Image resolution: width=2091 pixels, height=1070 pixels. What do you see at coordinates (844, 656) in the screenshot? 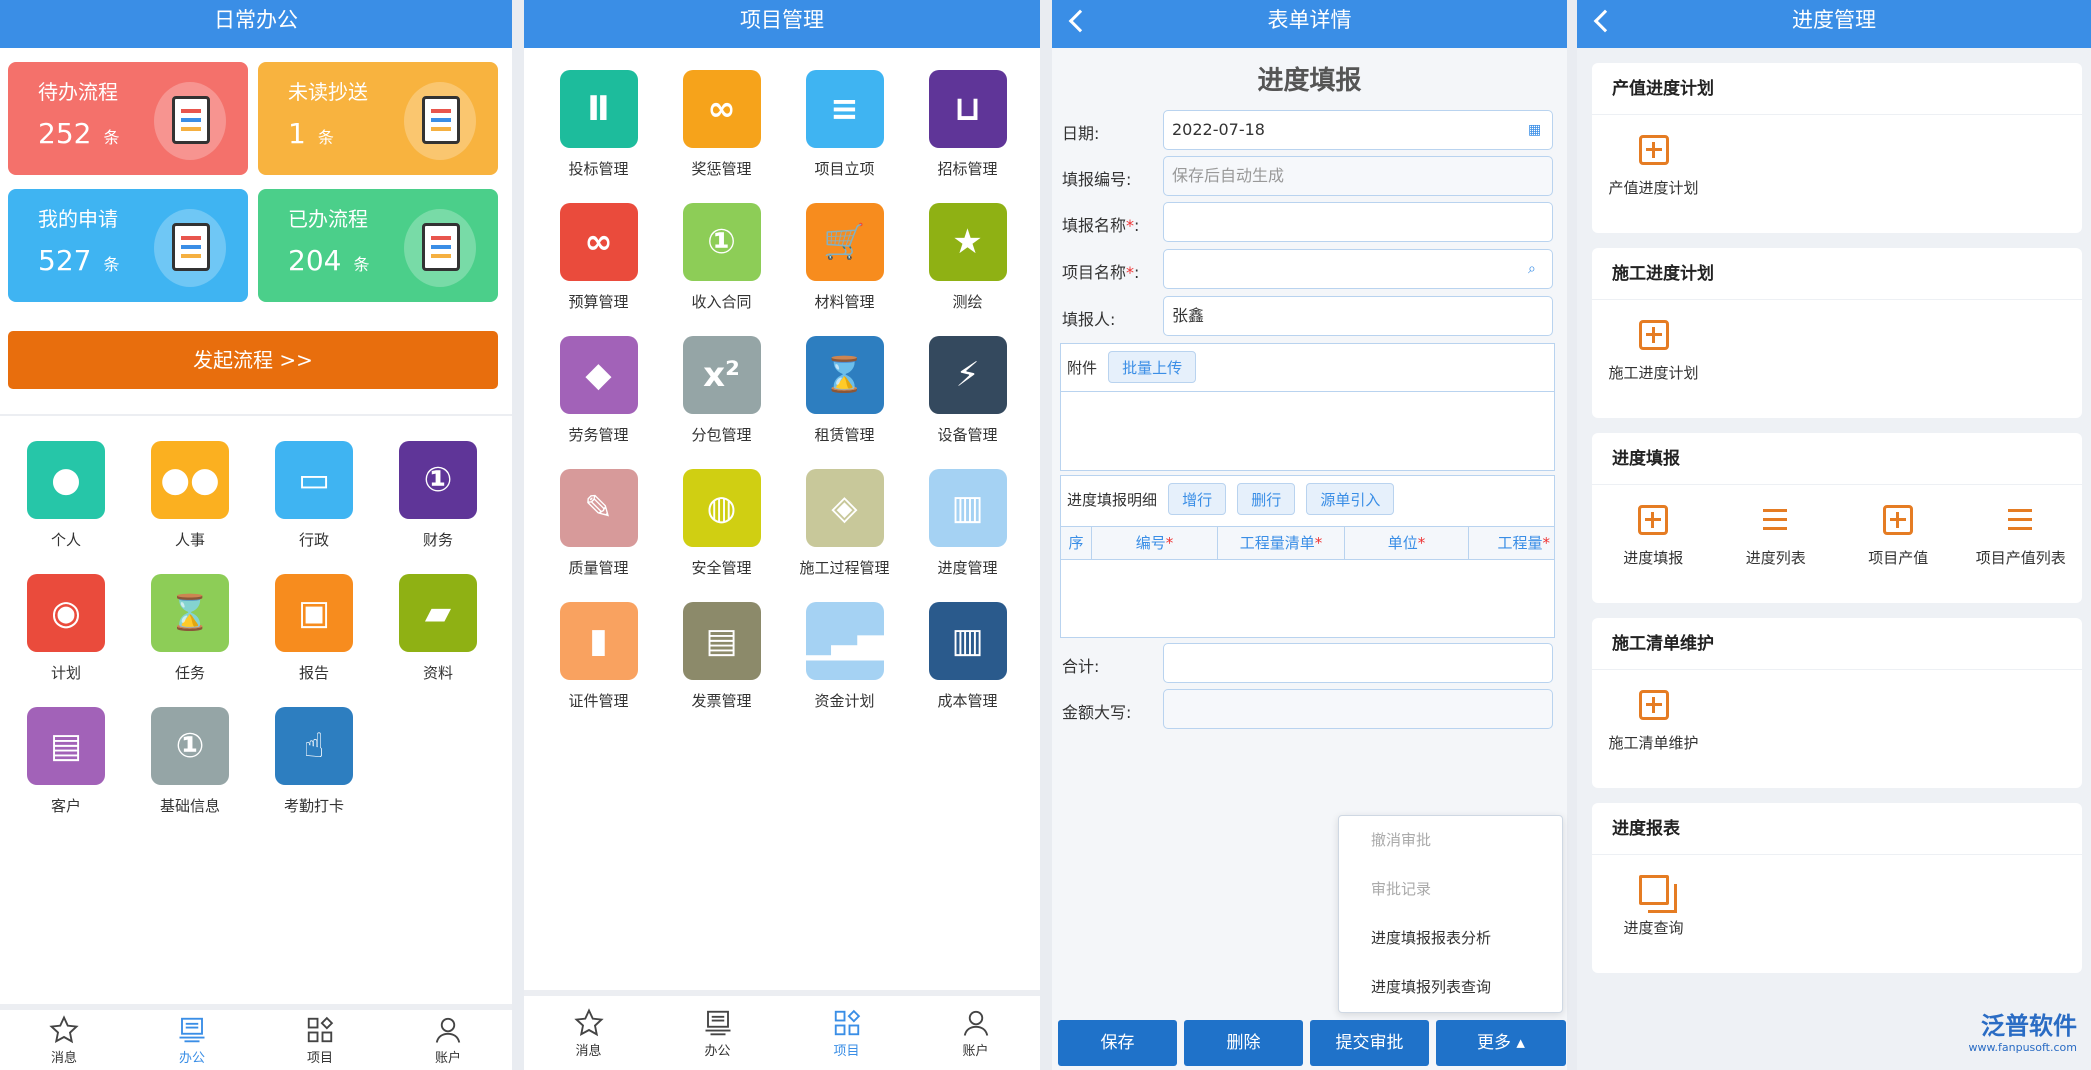
I see `app-tile: ▁▃▅ 资金计划` at bounding box center [844, 656].